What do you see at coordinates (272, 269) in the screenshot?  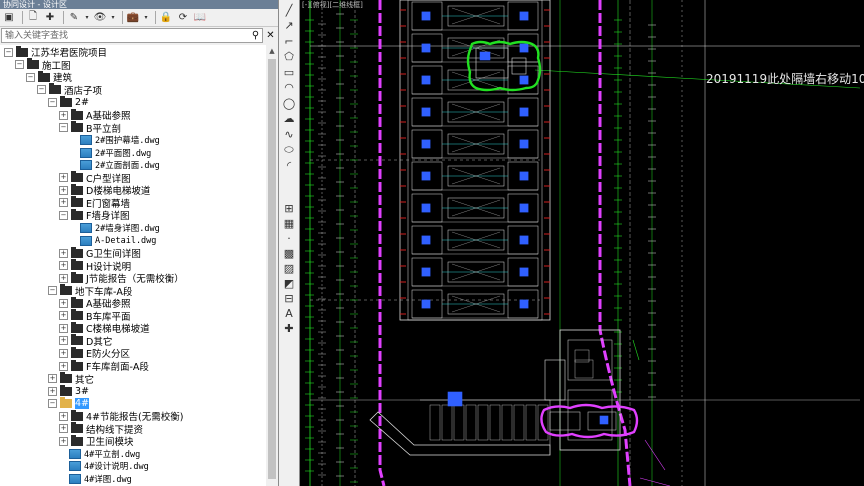 I see `scroll-thumb` at bounding box center [272, 269].